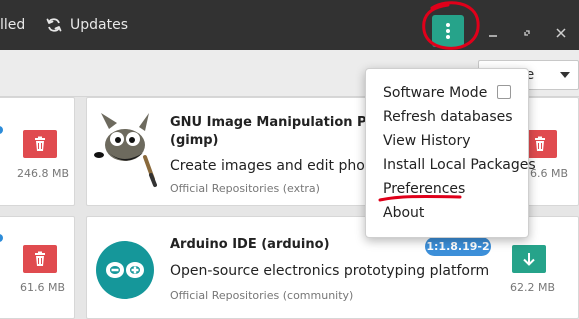 This screenshot has width=579, height=319. I want to click on tab-updates-label: Updates, so click(99, 25).